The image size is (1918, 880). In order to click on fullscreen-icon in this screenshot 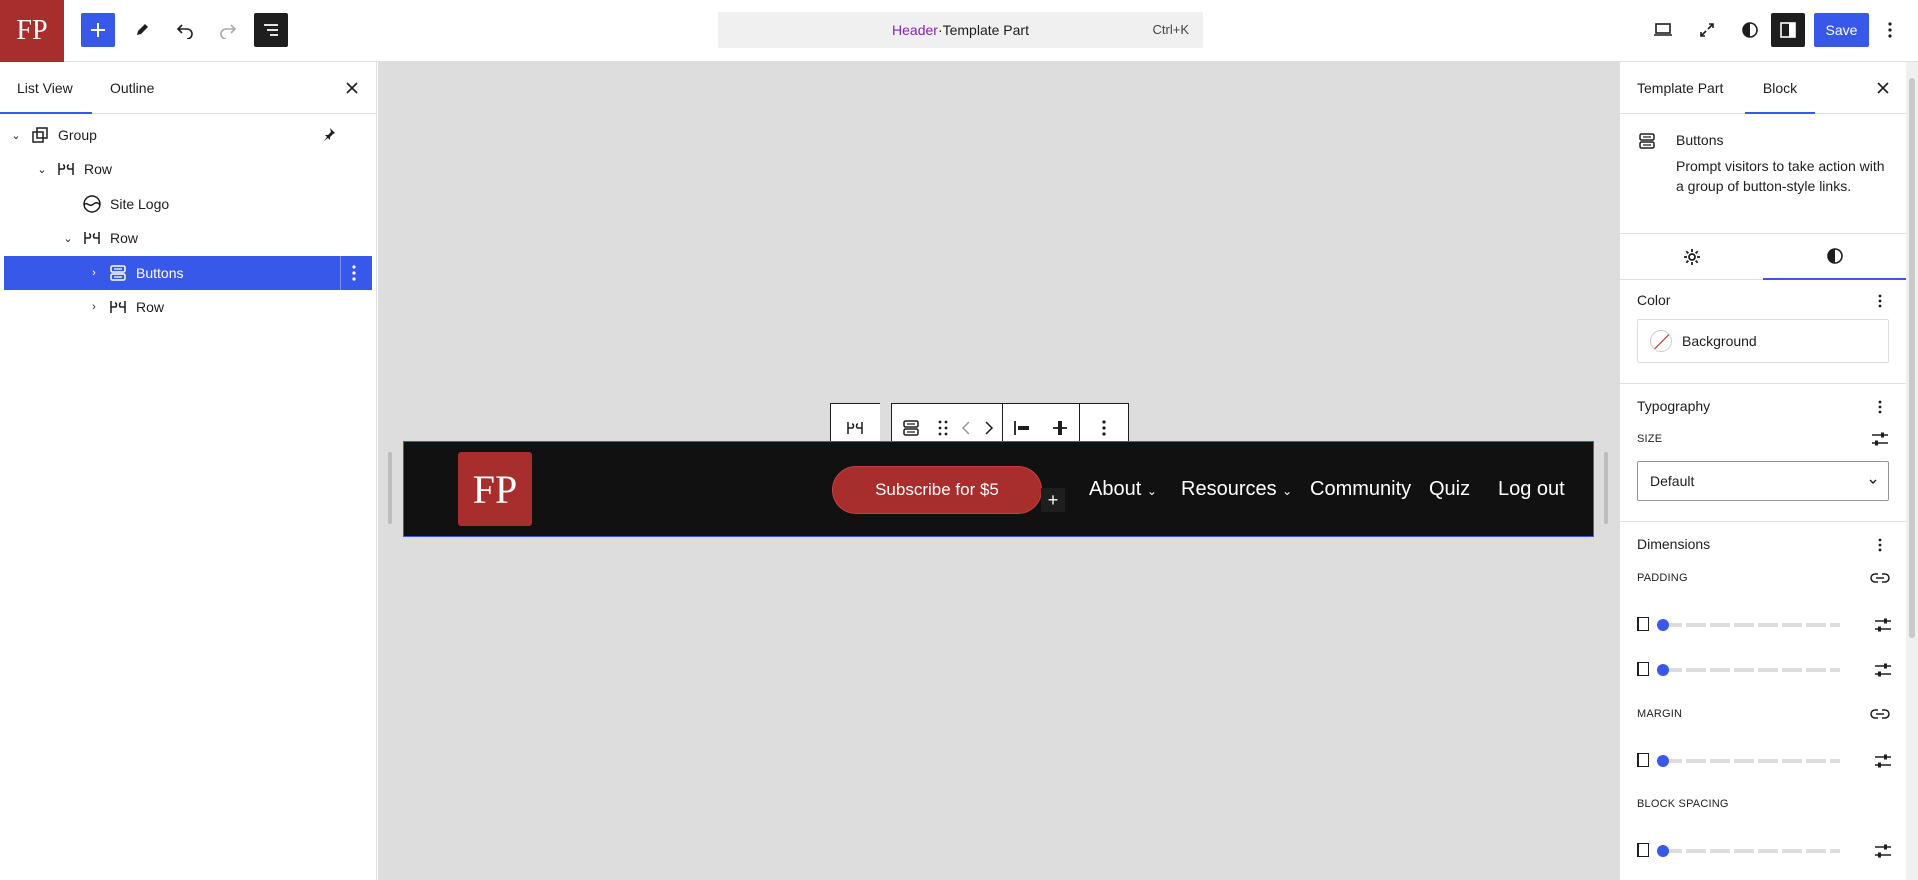, I will do `click(1707, 30)`.